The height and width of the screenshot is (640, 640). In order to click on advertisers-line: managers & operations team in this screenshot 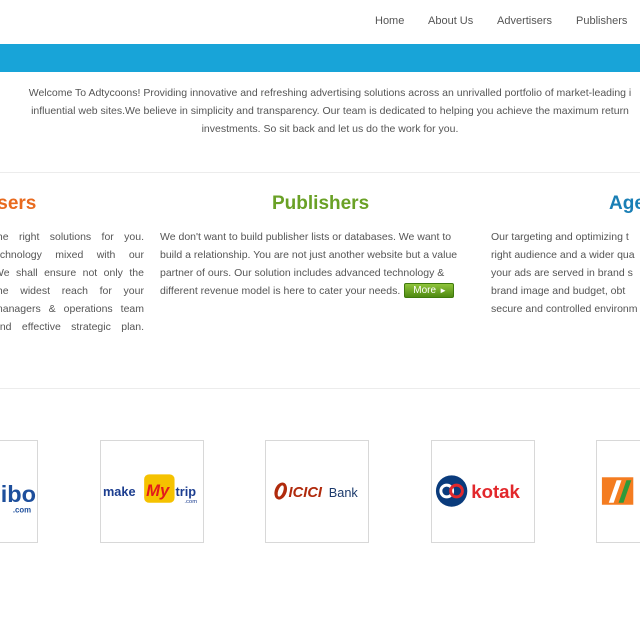, I will do `click(72, 309)`.